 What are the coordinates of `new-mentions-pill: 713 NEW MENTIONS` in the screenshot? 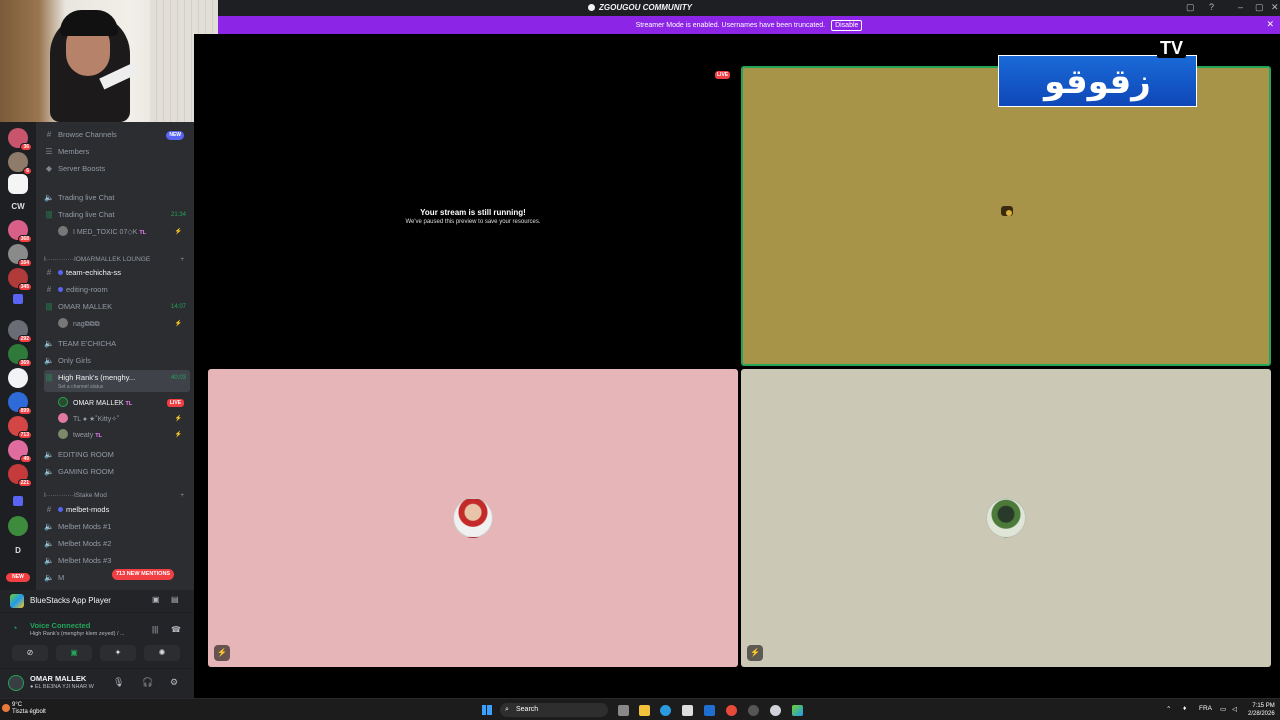 It's located at (143, 574).